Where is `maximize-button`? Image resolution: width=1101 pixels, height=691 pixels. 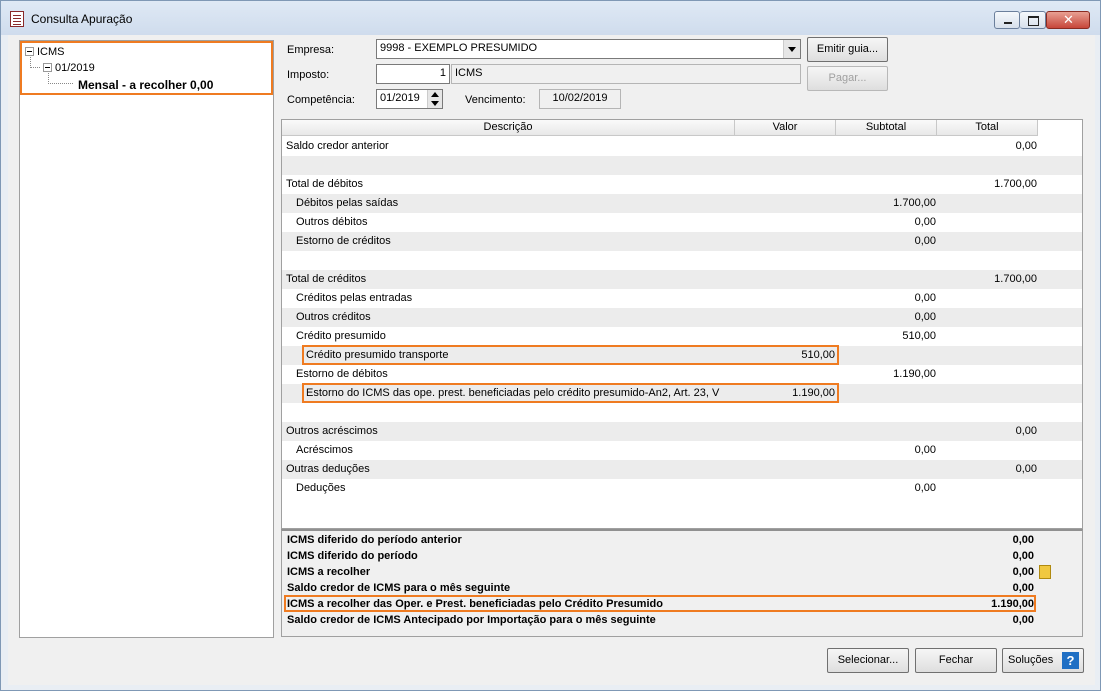
maximize-button is located at coordinates (1033, 20).